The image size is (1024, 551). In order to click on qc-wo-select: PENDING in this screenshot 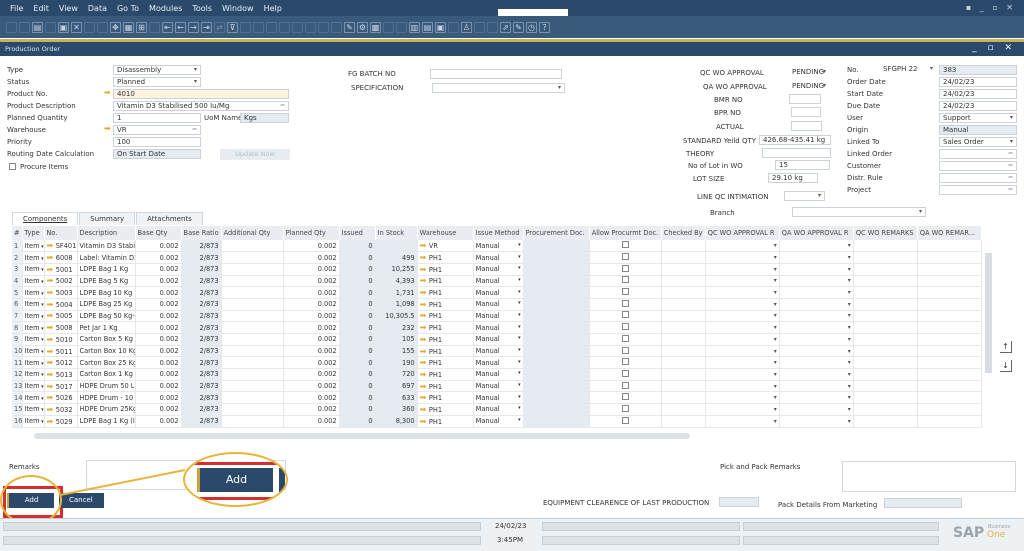, I will do `click(809, 73)`.